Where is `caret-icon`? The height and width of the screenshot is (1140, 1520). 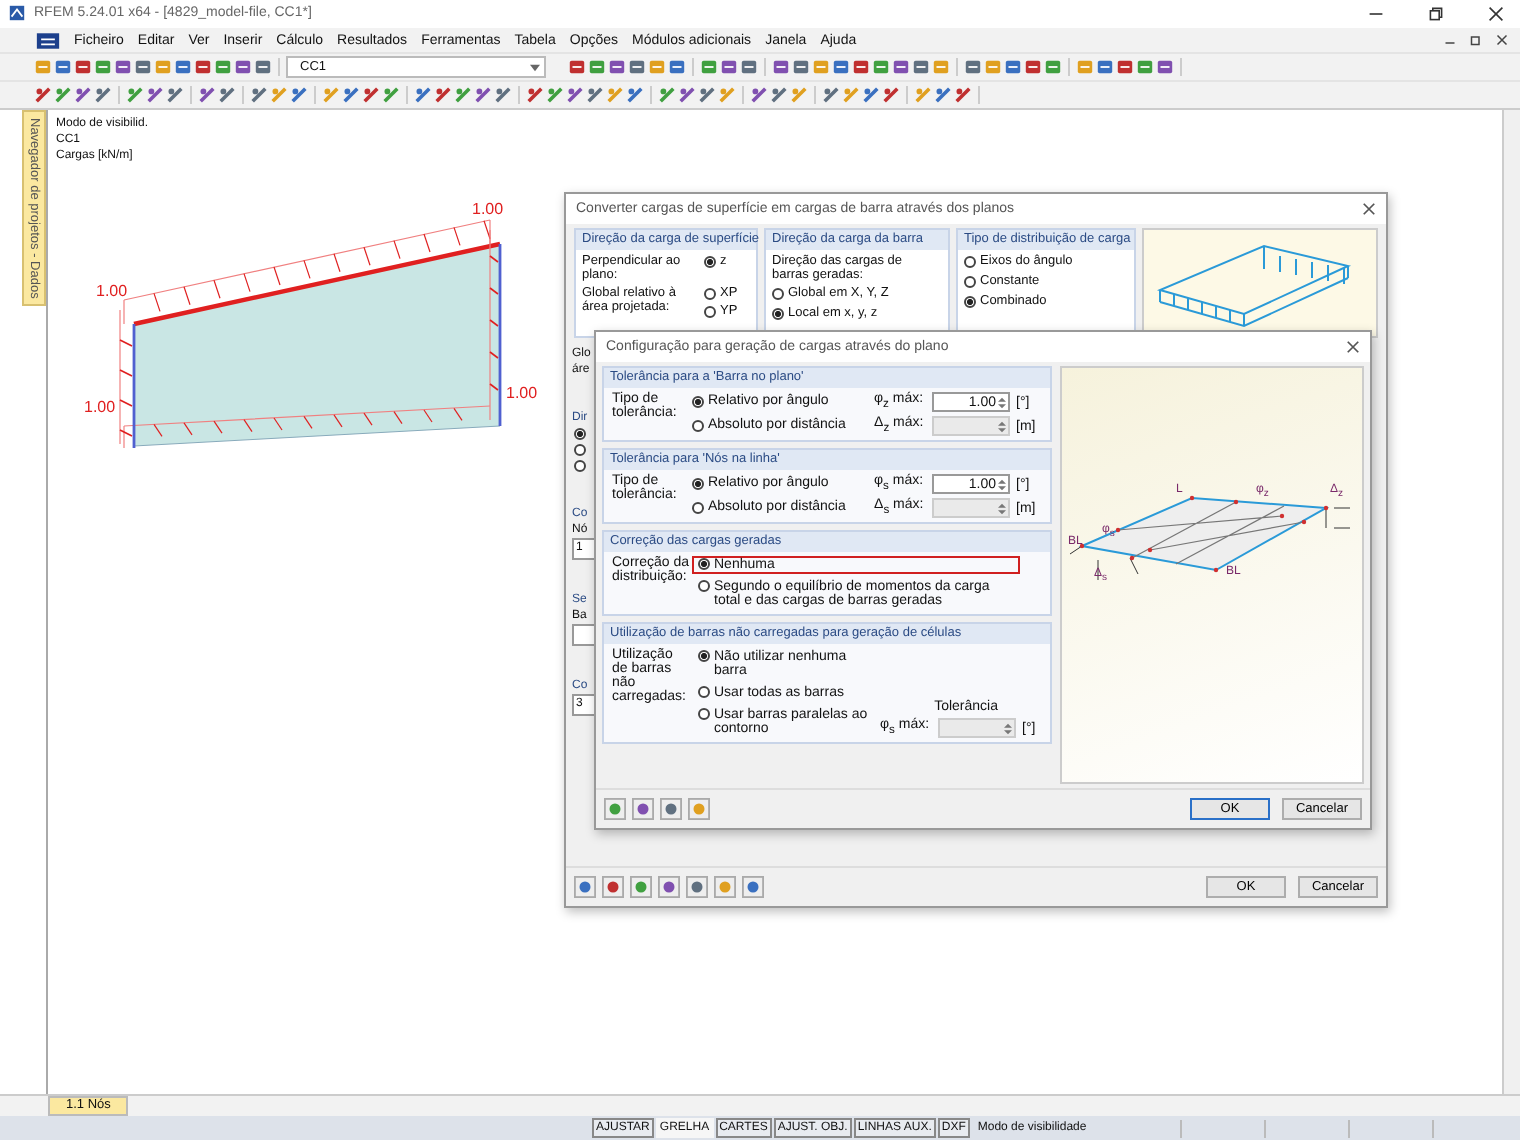 caret-icon is located at coordinates (535, 67).